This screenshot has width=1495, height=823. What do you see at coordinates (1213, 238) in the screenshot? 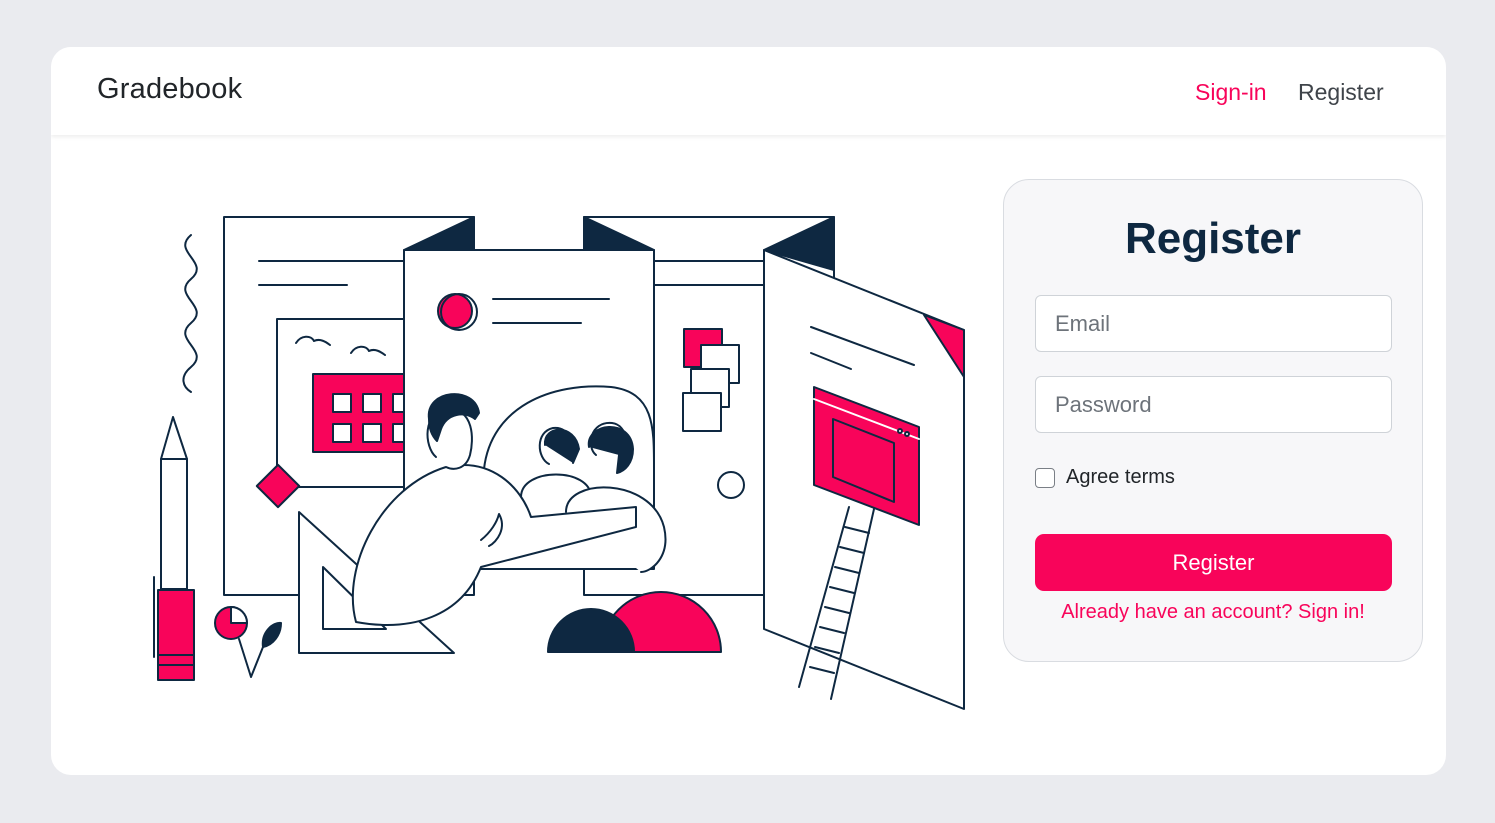
I see `form-title: Register` at bounding box center [1213, 238].